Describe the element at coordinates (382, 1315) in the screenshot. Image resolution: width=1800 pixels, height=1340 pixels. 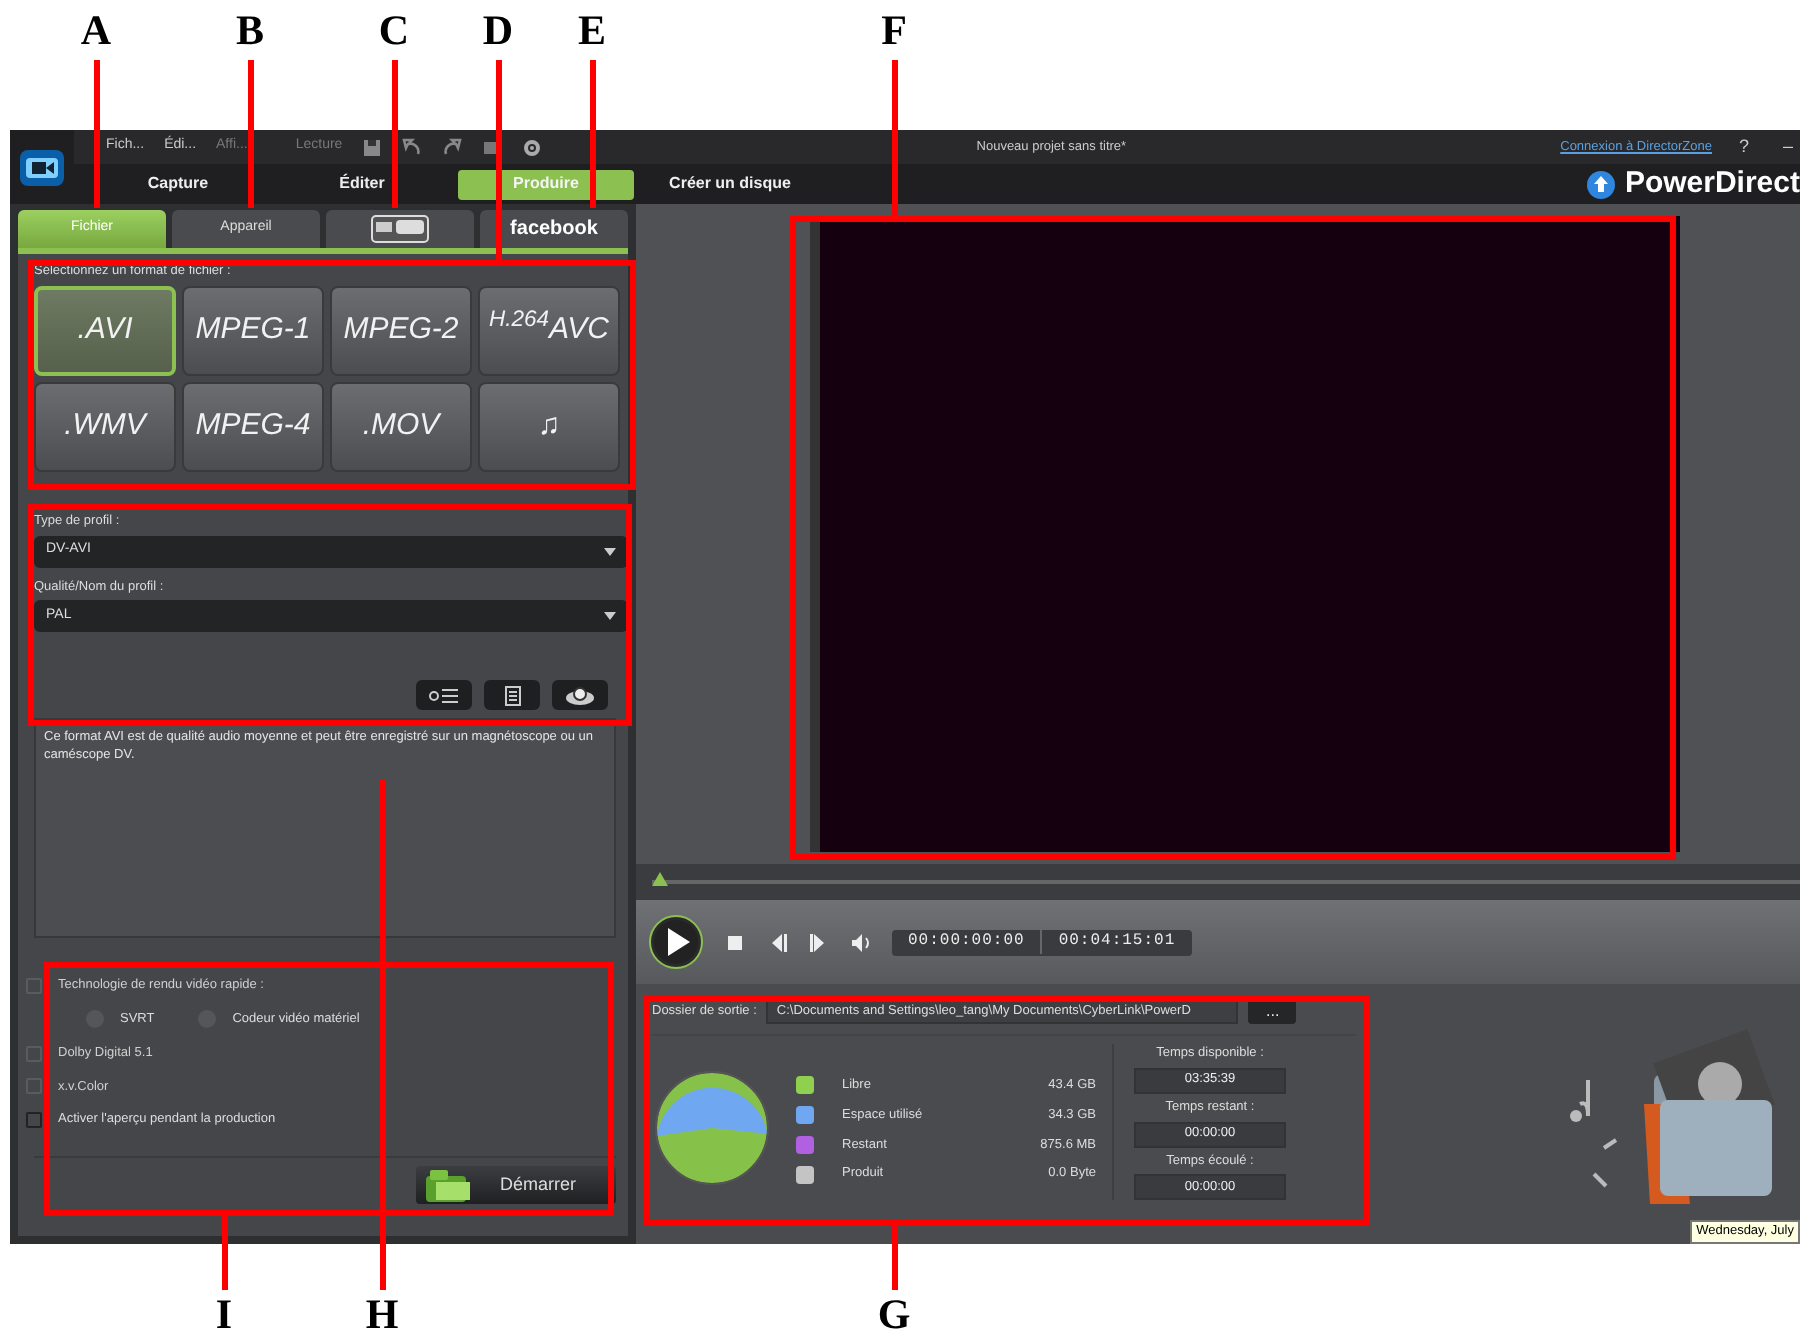
I see `callout-label: H` at that location.